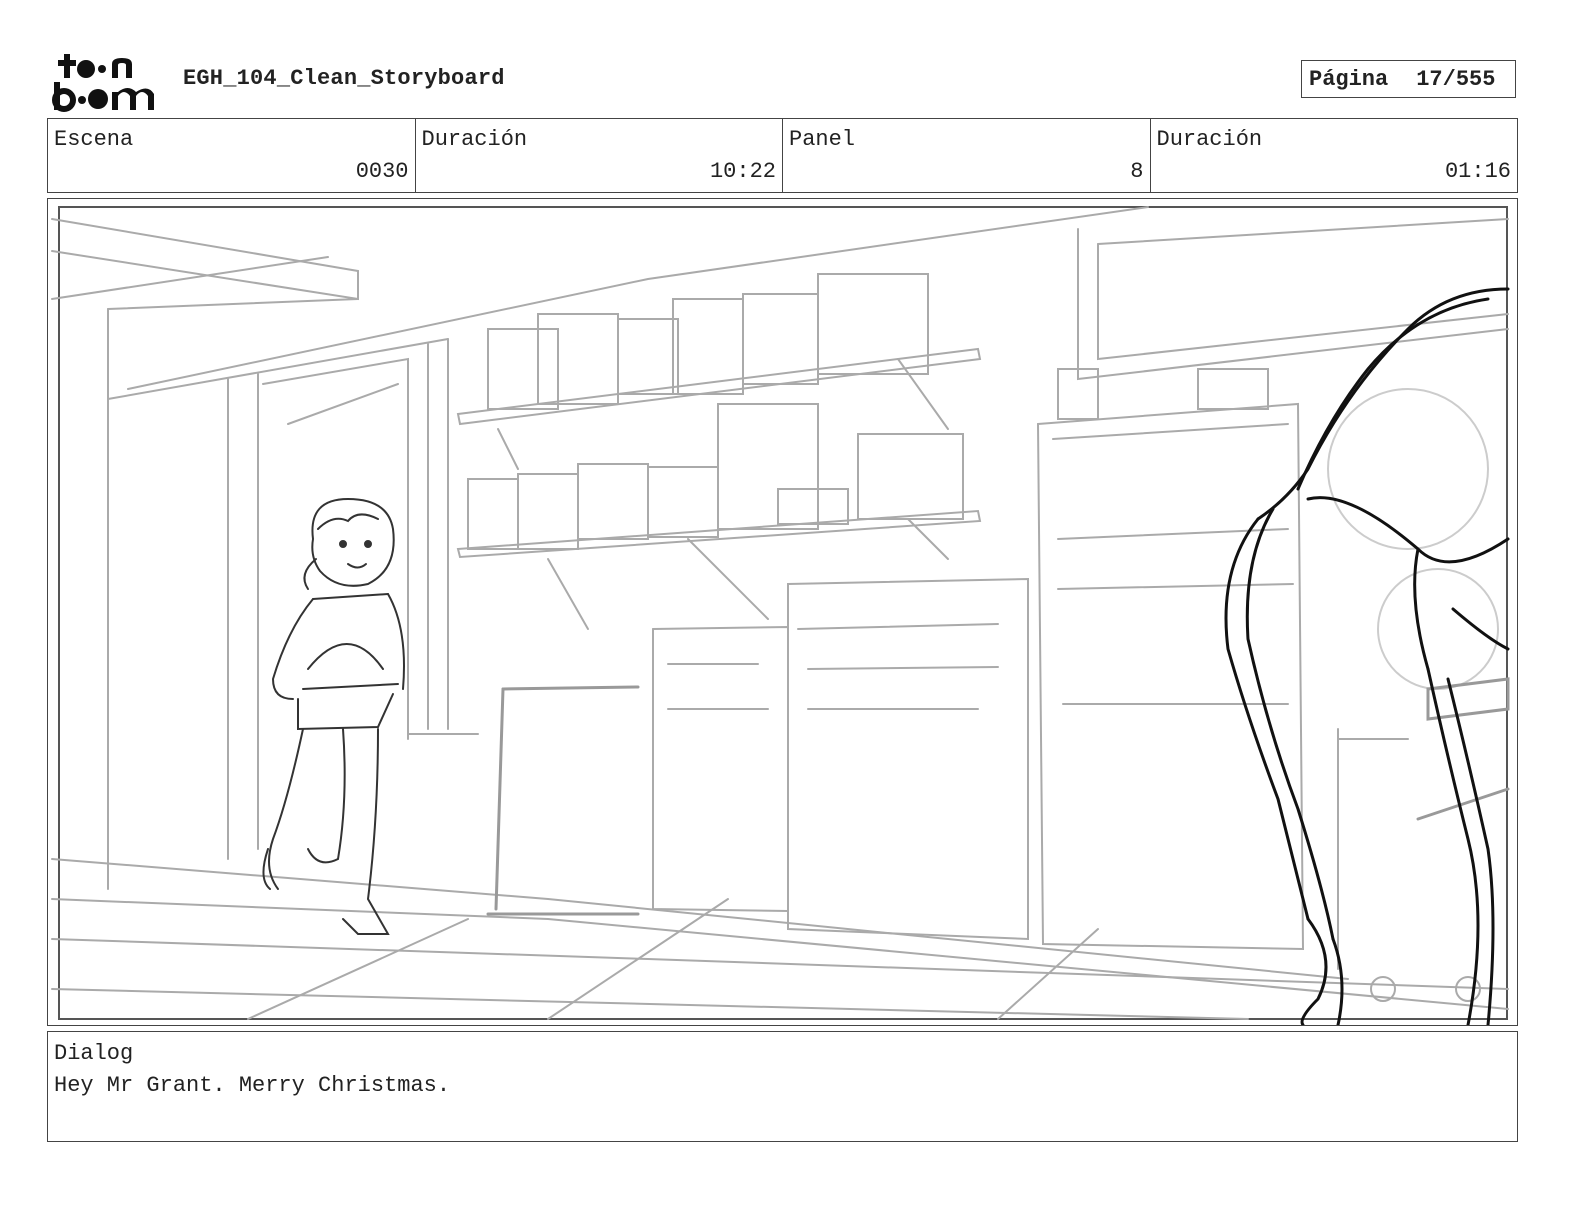 This screenshot has width=1584, height=1224. What do you see at coordinates (1209, 139) in the screenshot?
I see `panel-duration-label: Duración` at bounding box center [1209, 139].